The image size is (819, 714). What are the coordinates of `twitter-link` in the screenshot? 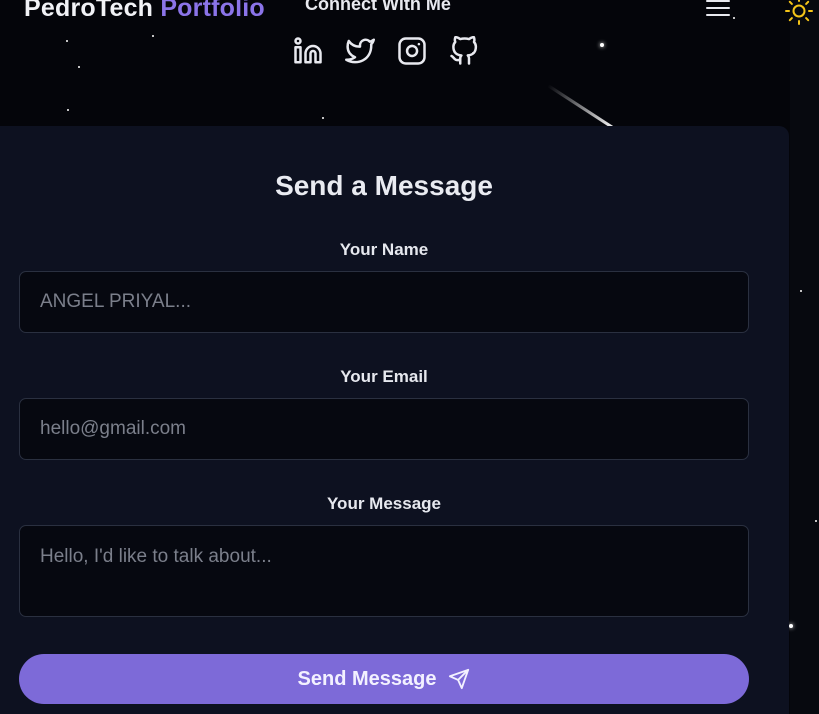 It's located at (360, 51).